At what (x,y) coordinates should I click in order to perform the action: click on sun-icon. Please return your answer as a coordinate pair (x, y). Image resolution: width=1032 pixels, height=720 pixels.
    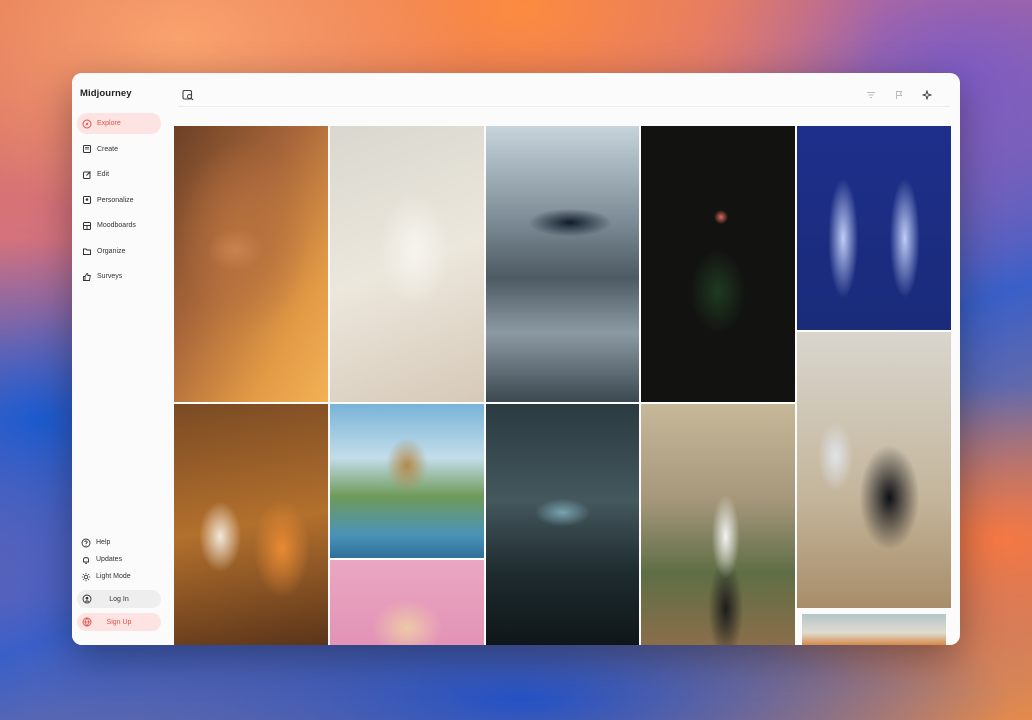
    Looking at the image, I should click on (86, 577).